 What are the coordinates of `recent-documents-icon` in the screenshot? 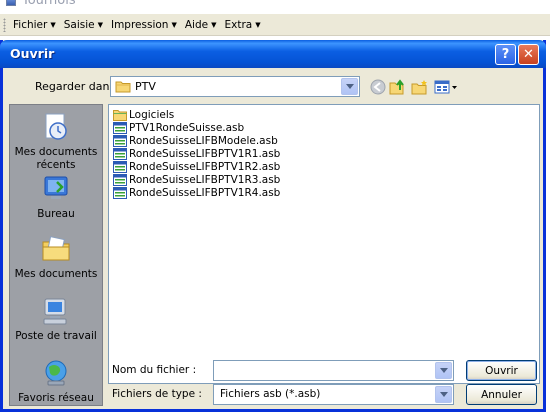 It's located at (56, 126).